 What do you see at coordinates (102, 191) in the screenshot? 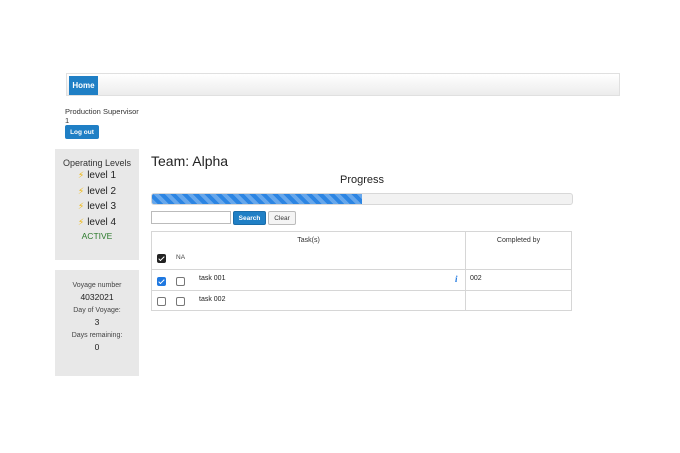
I see `level-label: level 2` at bounding box center [102, 191].